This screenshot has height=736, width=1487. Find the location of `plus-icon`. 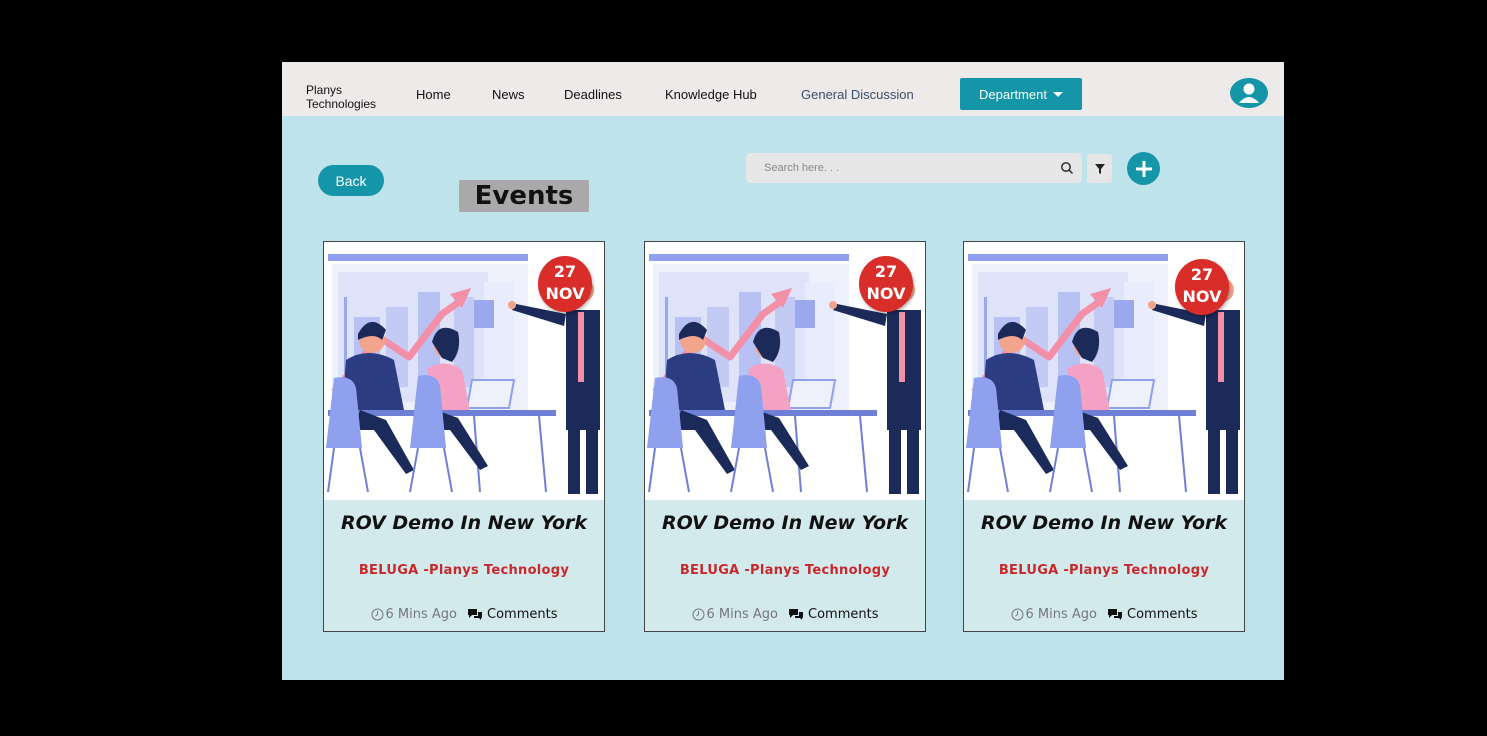

plus-icon is located at coordinates (1143, 168).